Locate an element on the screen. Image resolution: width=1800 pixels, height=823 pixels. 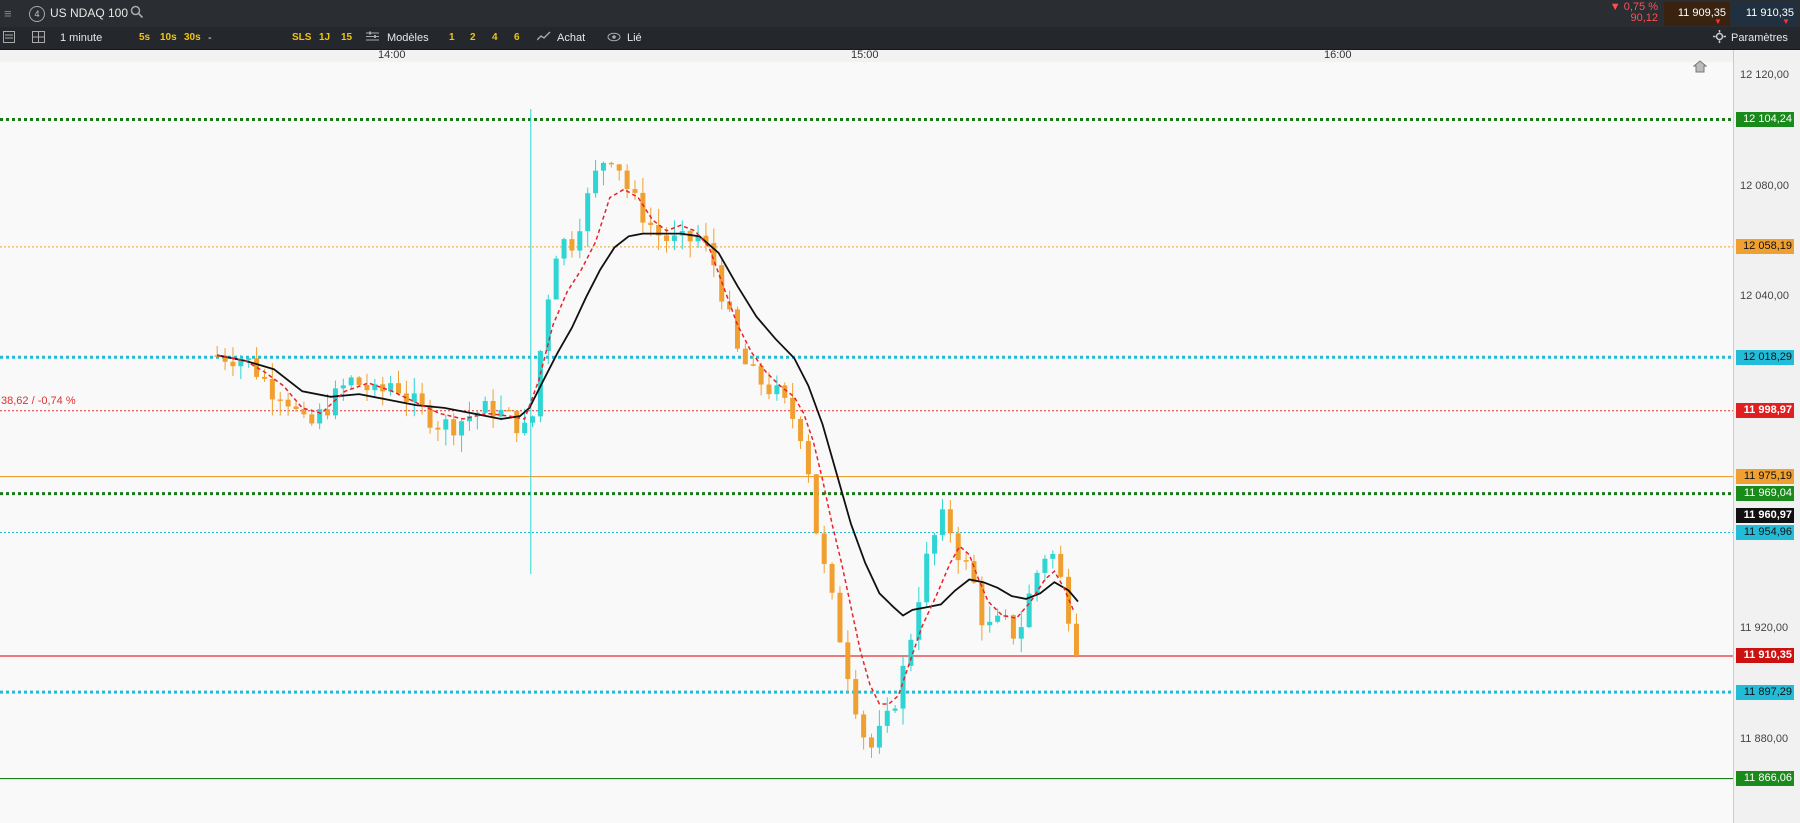
models-sliders-icon is located at coordinates (372, 38).